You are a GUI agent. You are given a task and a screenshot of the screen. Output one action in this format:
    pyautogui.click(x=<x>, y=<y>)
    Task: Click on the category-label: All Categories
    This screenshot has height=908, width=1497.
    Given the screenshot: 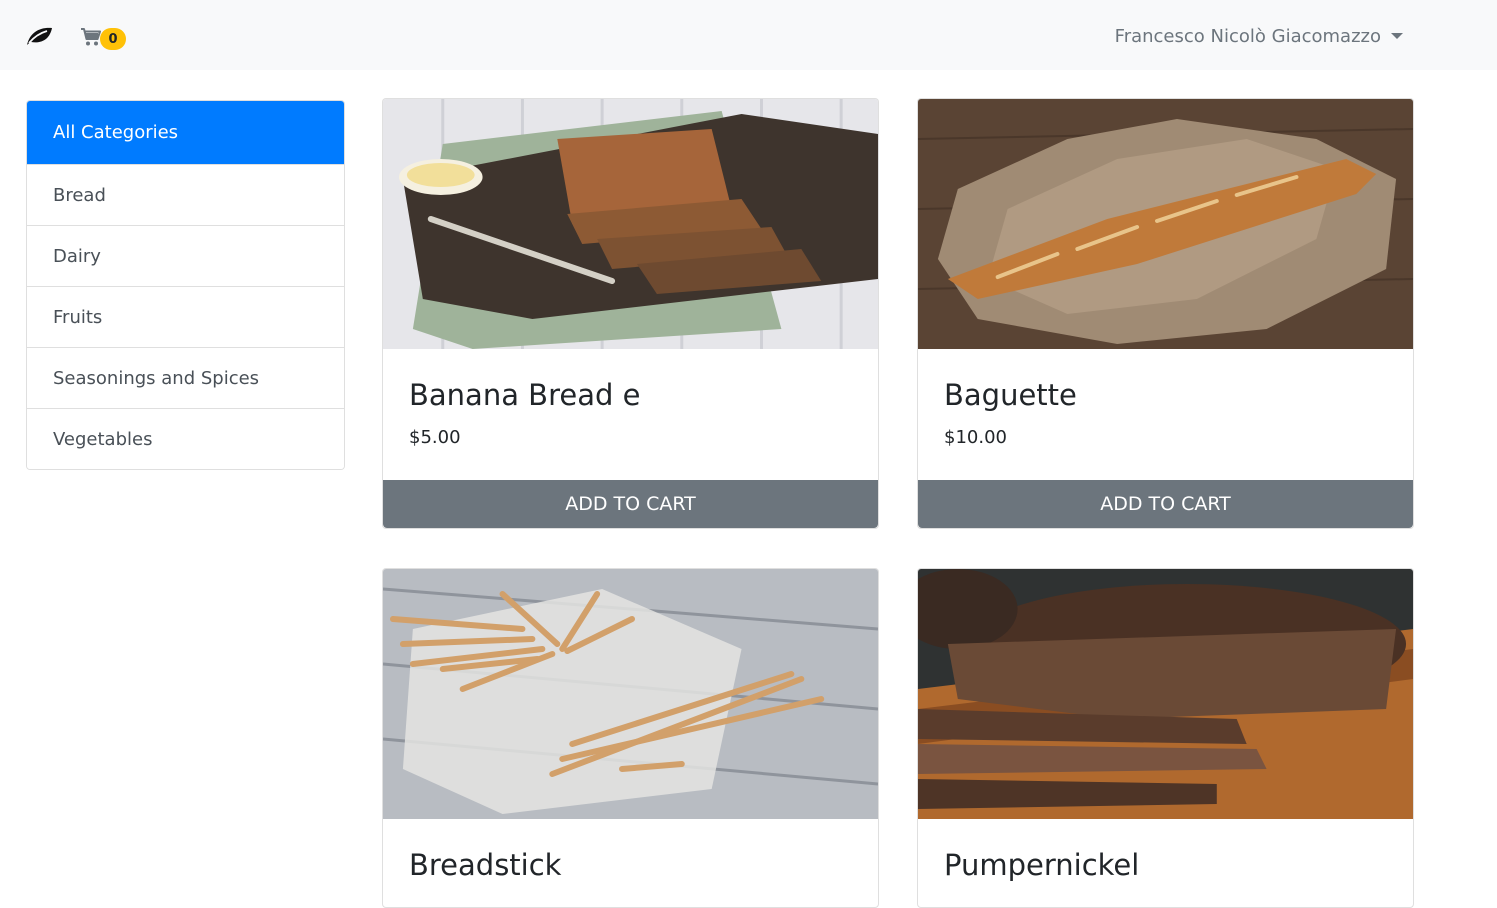 What is the action you would take?
    pyautogui.click(x=116, y=132)
    